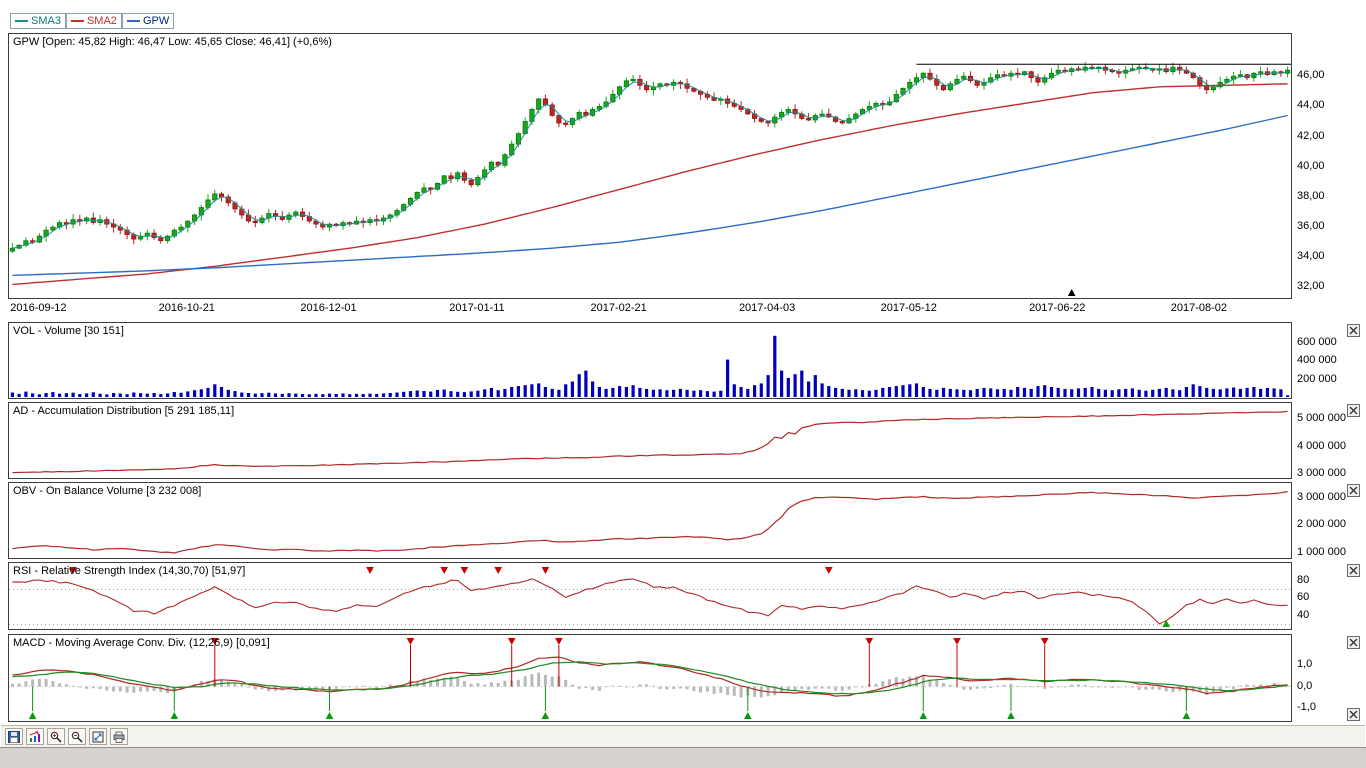  I want to click on legend-label-sma2: SMA2, so click(101, 21).